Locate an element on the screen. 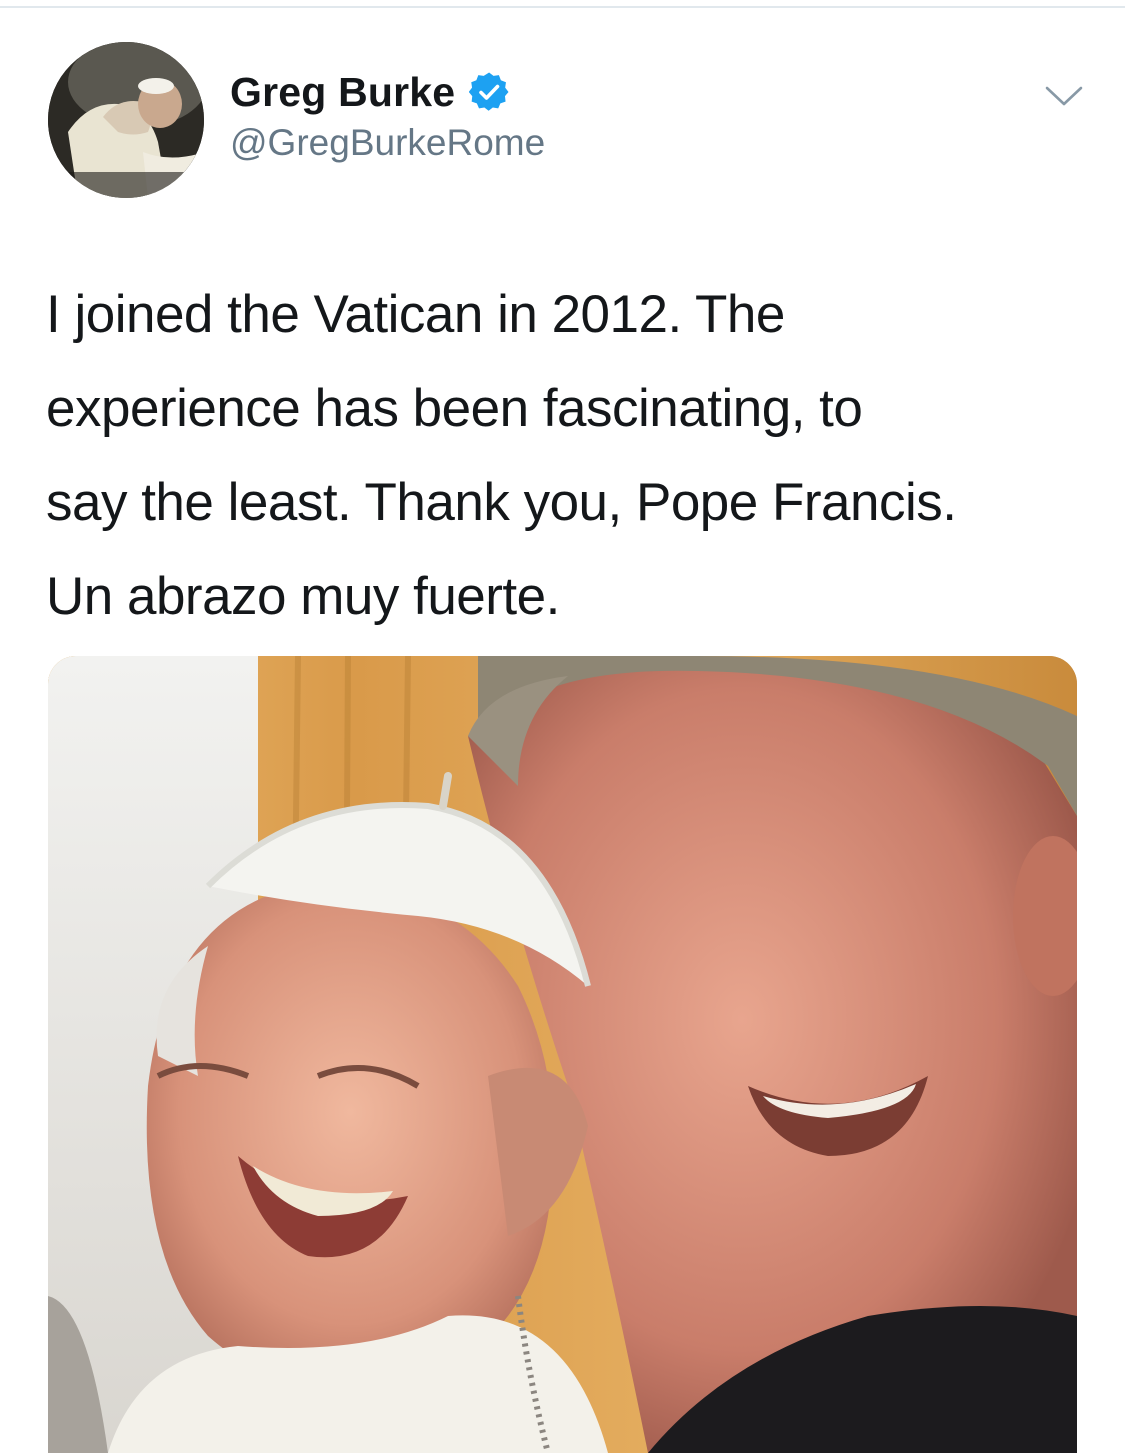 This screenshot has width=1125, height=1453. tweet-text-line: say the least. Thank you, Pope Francis. is located at coordinates (501, 502).